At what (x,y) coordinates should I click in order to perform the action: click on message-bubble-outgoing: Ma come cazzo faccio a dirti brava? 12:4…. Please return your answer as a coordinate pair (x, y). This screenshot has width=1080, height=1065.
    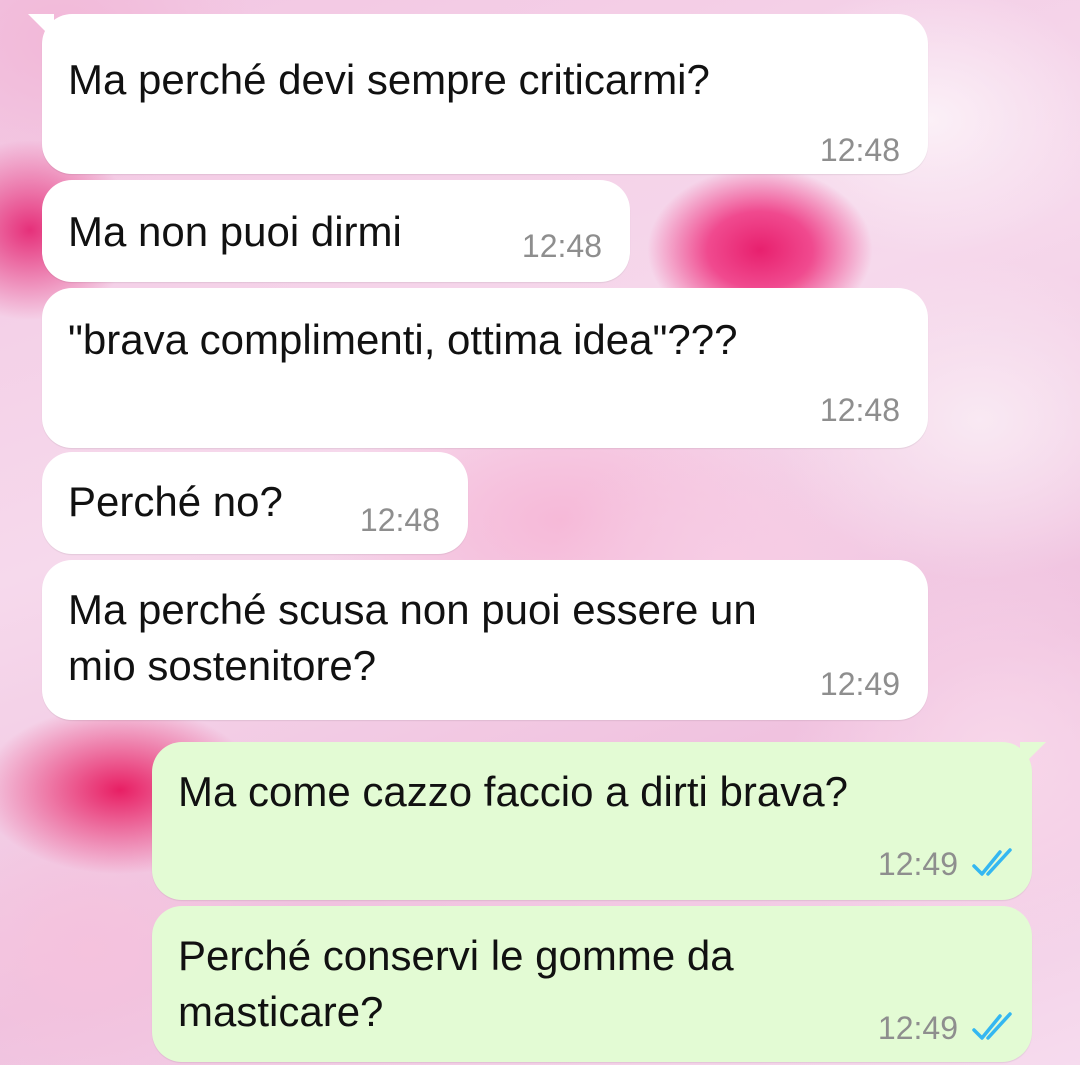
    Looking at the image, I should click on (599, 821).